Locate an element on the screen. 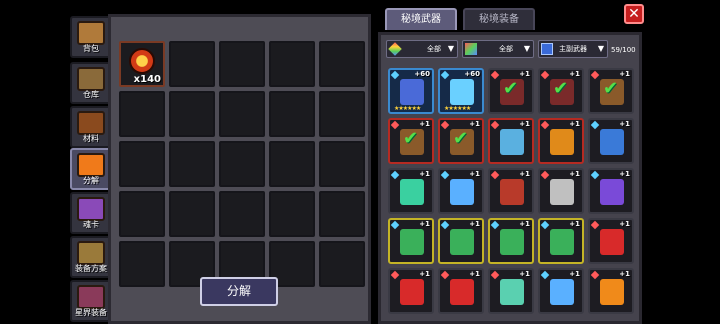  ice-shard-icon is located at coordinates (562, 292).